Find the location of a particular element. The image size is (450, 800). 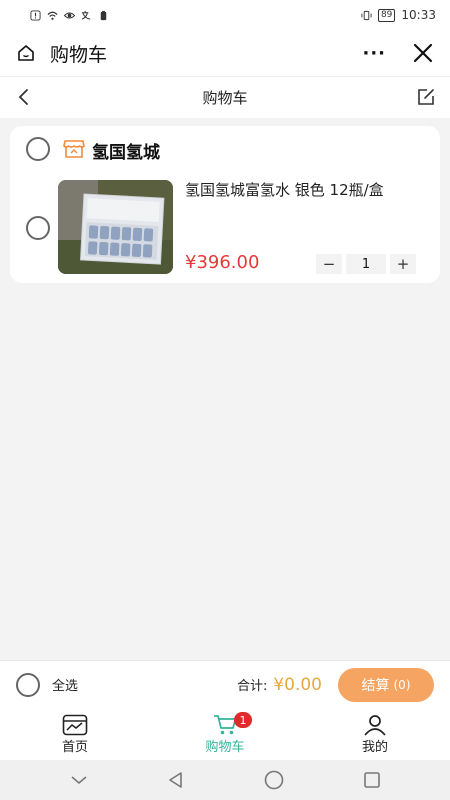

eye-icon is located at coordinates (69, 15).